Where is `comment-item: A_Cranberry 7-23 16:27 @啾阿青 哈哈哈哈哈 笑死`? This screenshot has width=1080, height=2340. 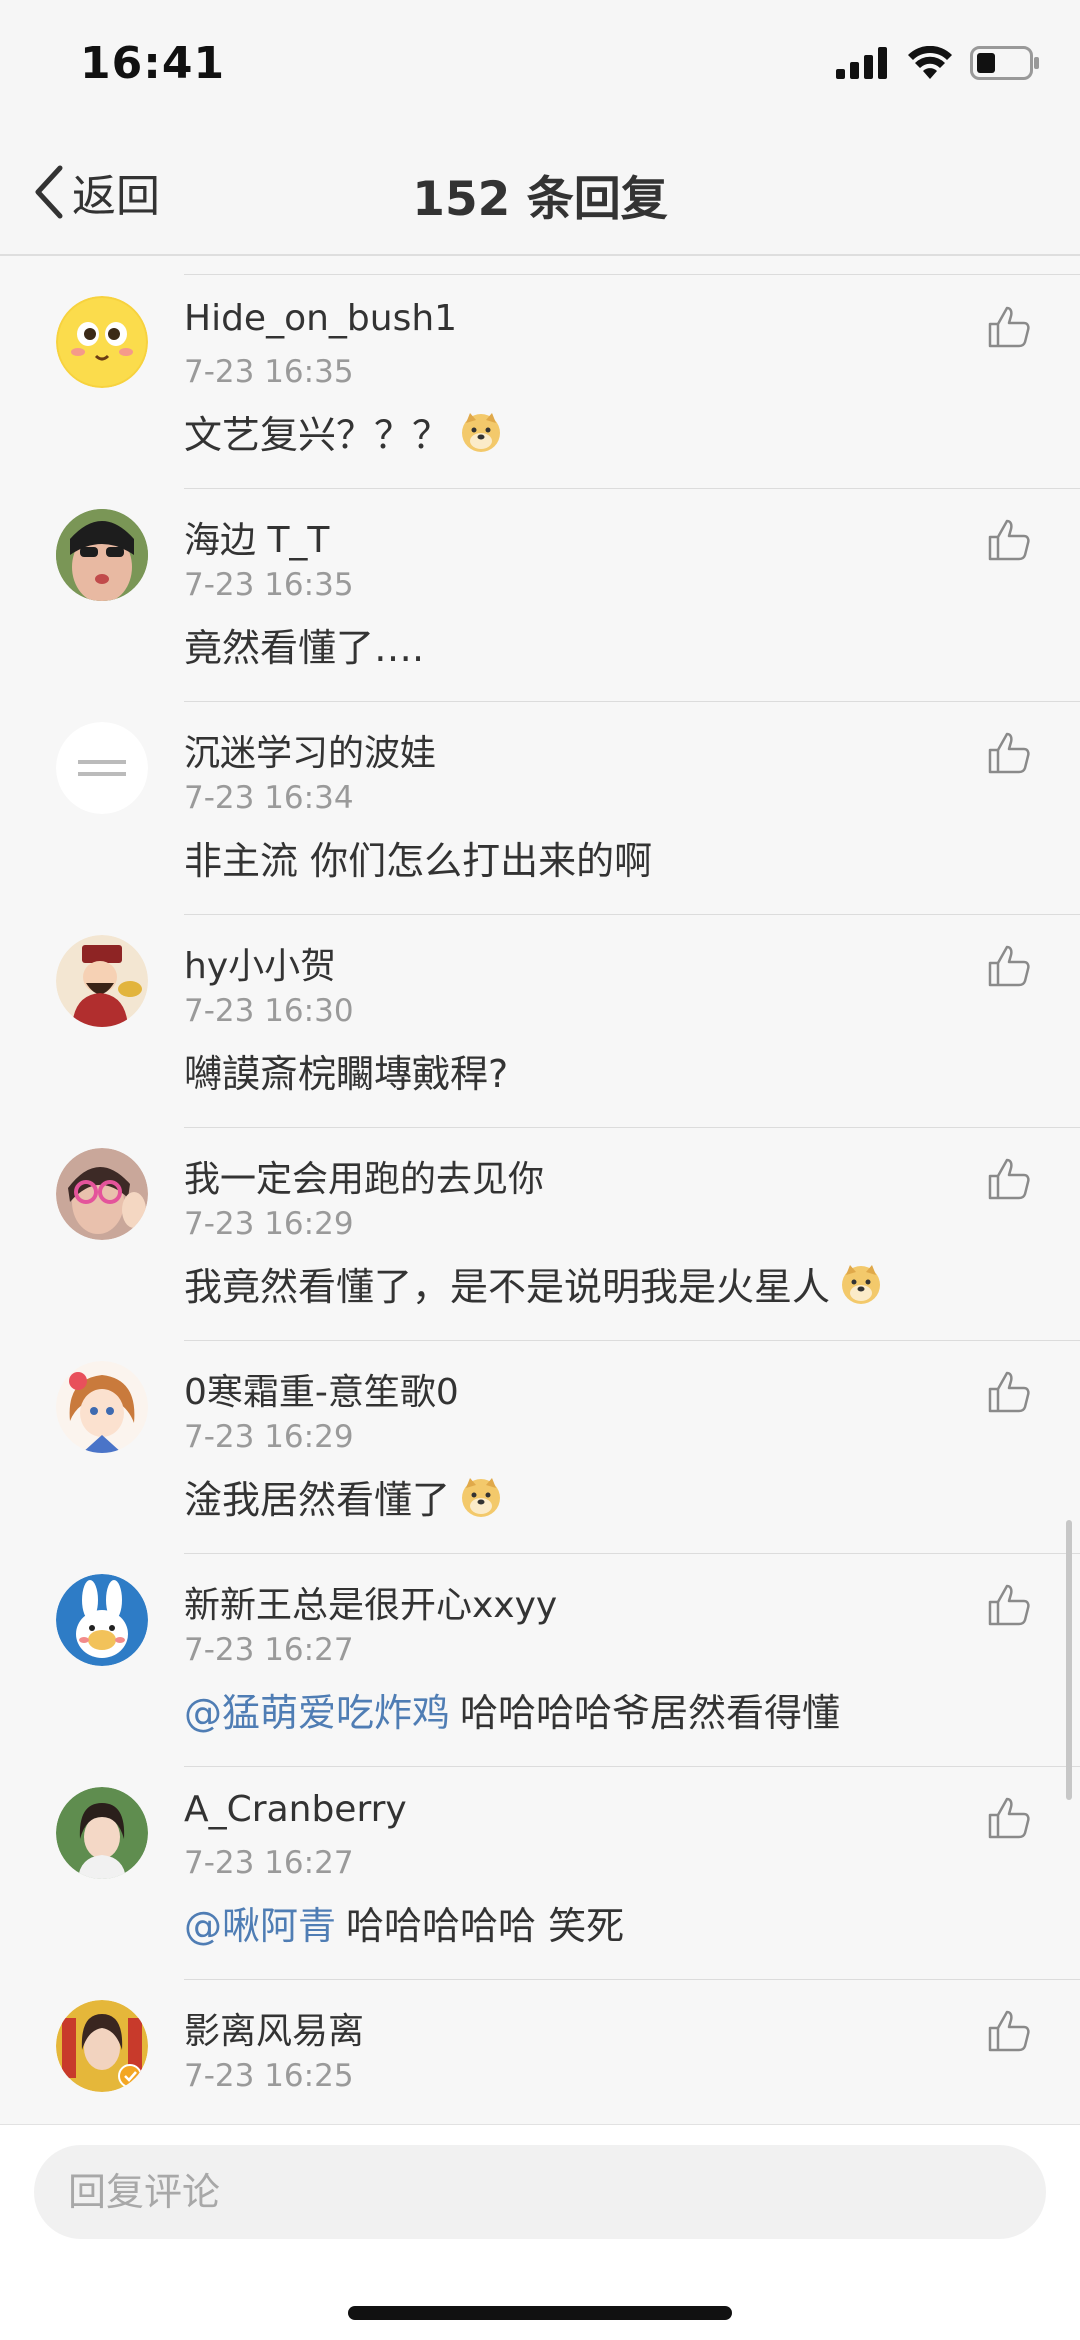
comment-item: A_Cranberry 7-23 16:27 @啾阿青 哈哈哈哈哈 笑死 is located at coordinates (540, 1873).